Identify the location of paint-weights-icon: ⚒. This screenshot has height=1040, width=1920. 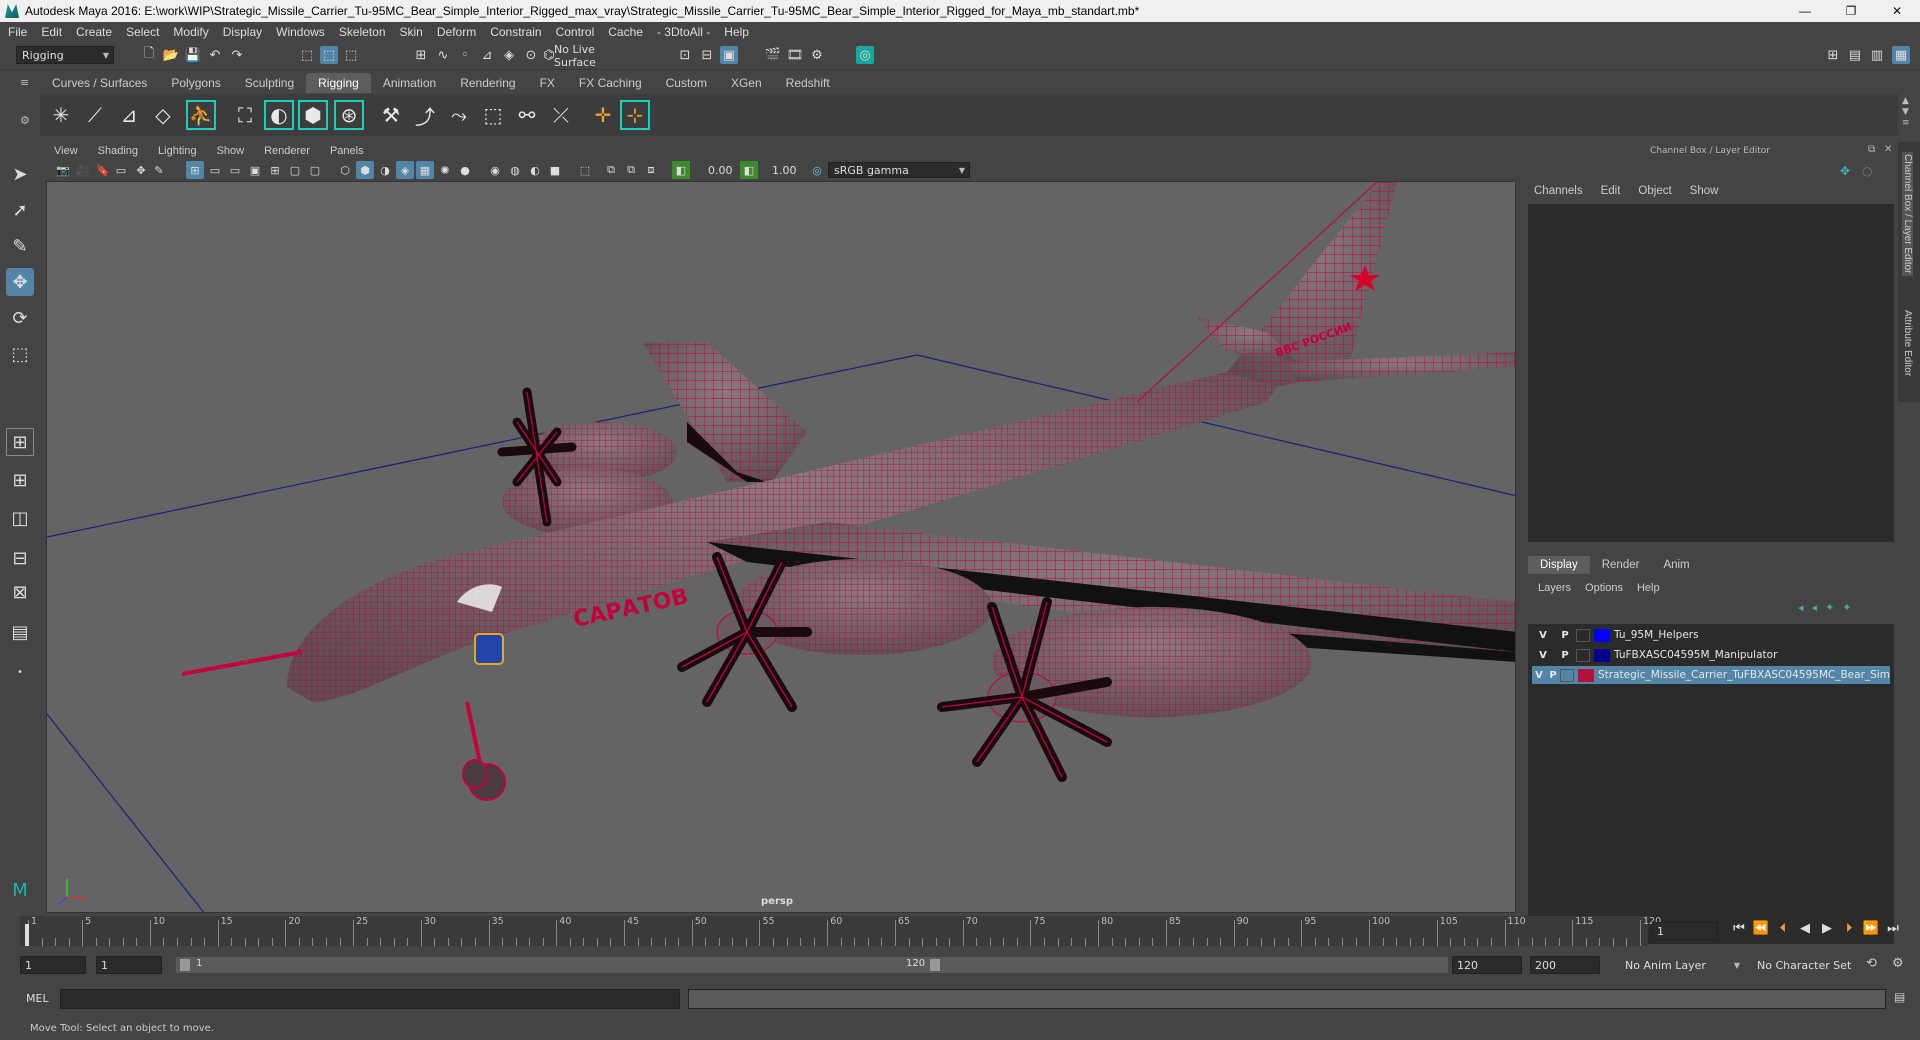
(391, 115).